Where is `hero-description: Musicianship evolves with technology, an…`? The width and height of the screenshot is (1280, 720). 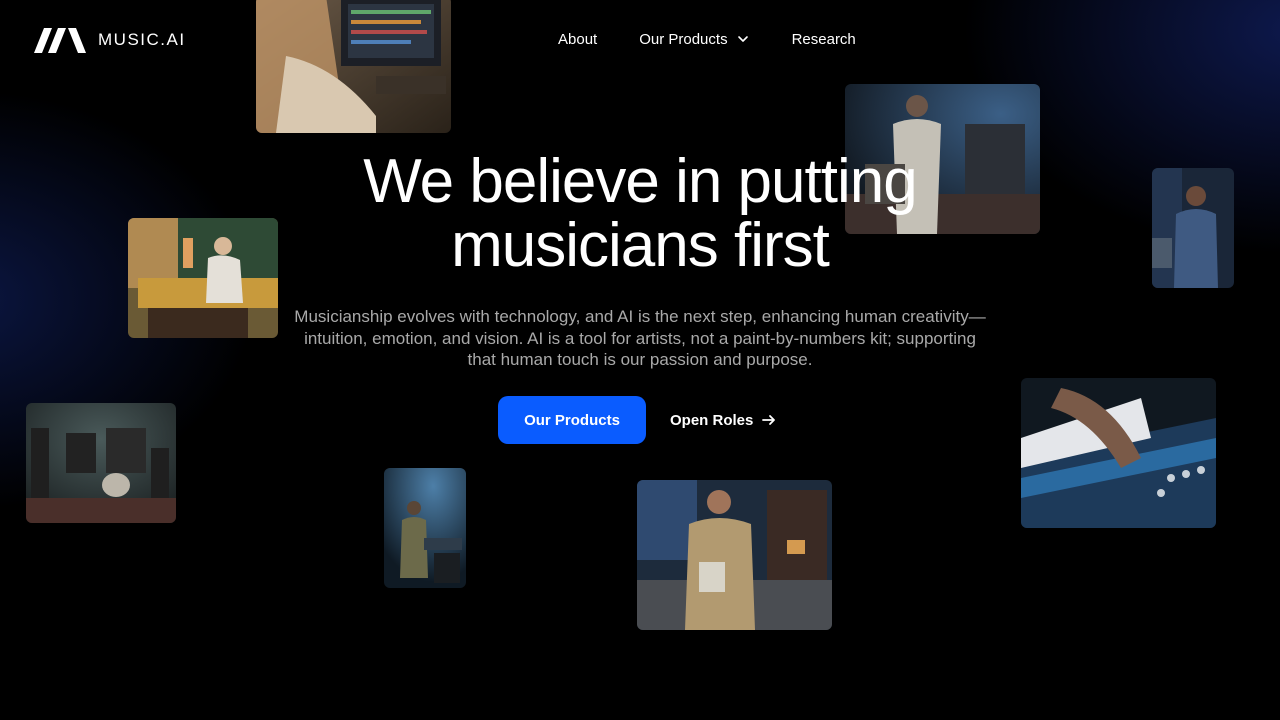 hero-description: Musicianship evolves with technology, an… is located at coordinates (640, 338).